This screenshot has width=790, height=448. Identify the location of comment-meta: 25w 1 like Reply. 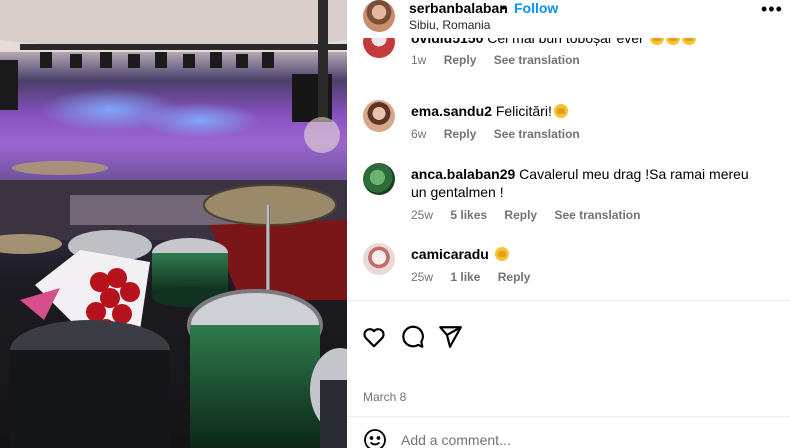
(477, 277).